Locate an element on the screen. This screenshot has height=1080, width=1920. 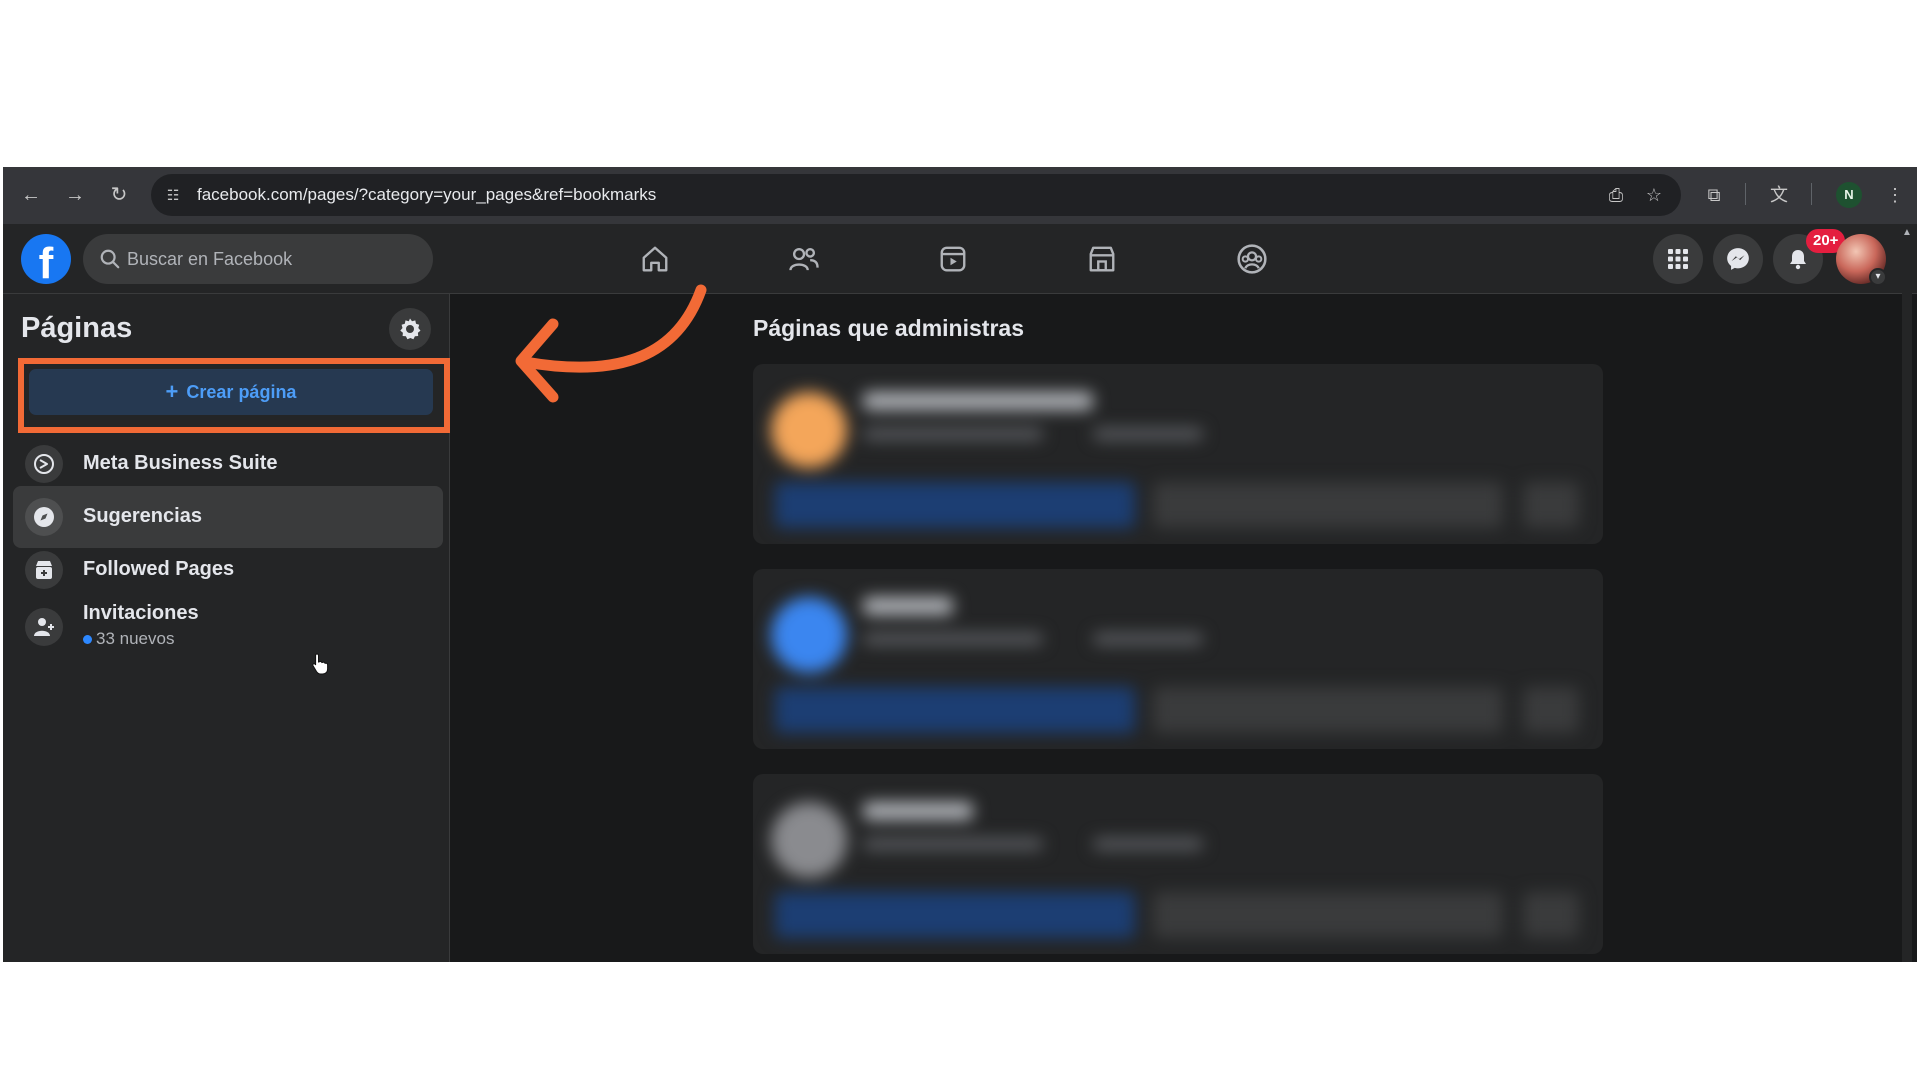
followed-pages-icon is located at coordinates (44, 570).